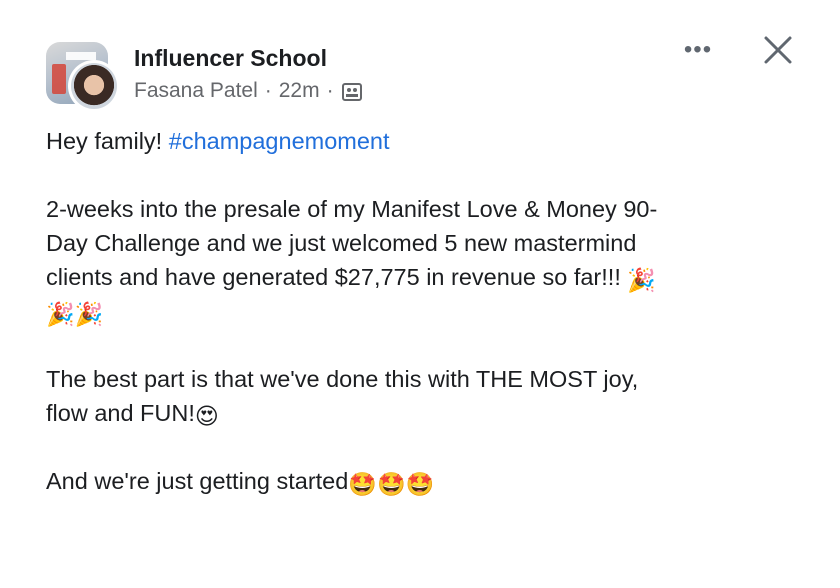 The height and width of the screenshot is (588, 840). Describe the element at coordinates (196, 91) in the screenshot. I see `author-name-link: Fasana Patel` at that location.